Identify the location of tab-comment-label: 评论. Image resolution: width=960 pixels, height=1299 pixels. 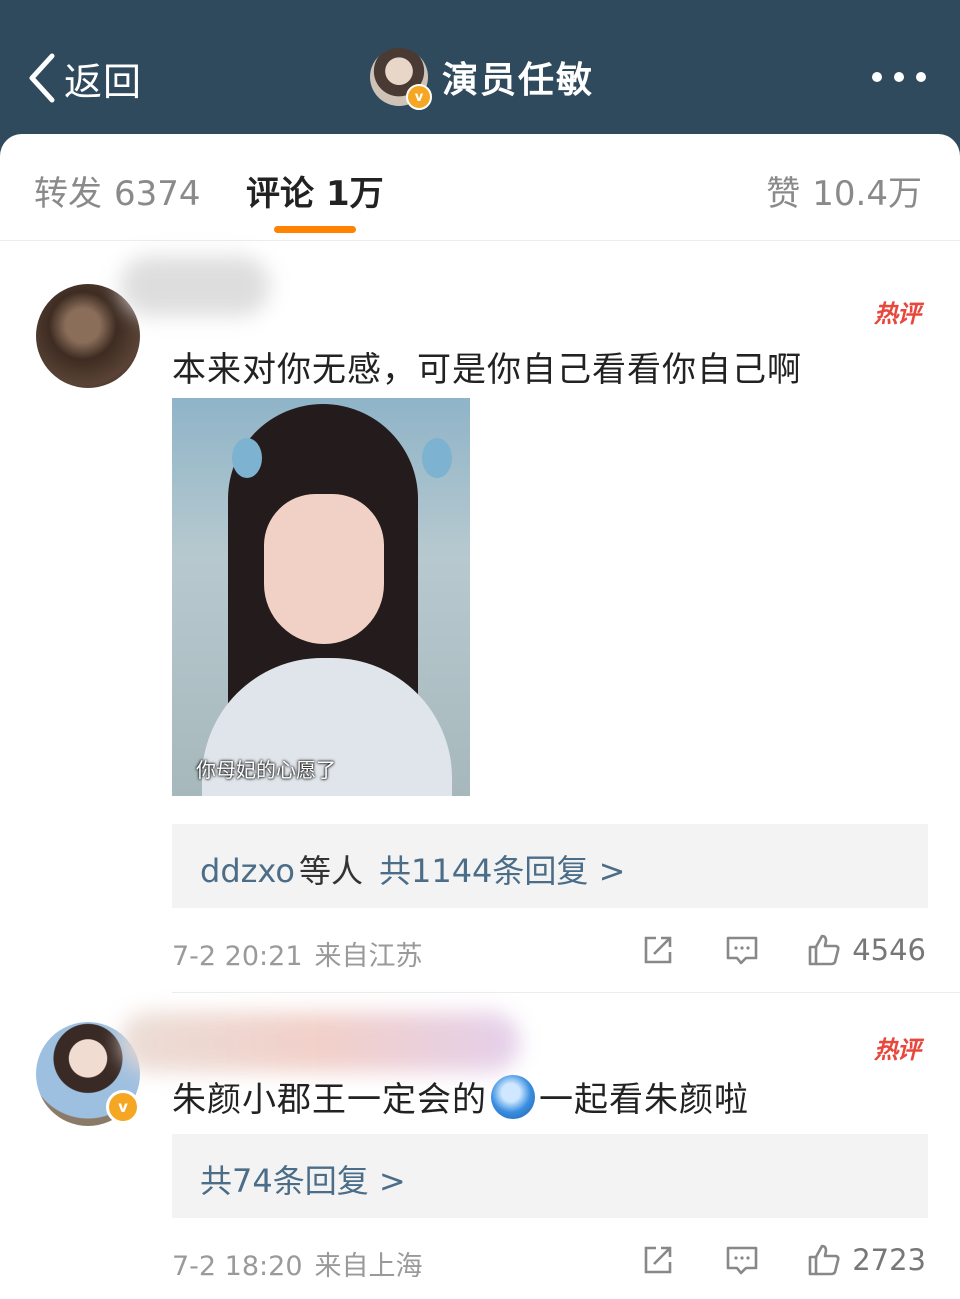
(280, 194).